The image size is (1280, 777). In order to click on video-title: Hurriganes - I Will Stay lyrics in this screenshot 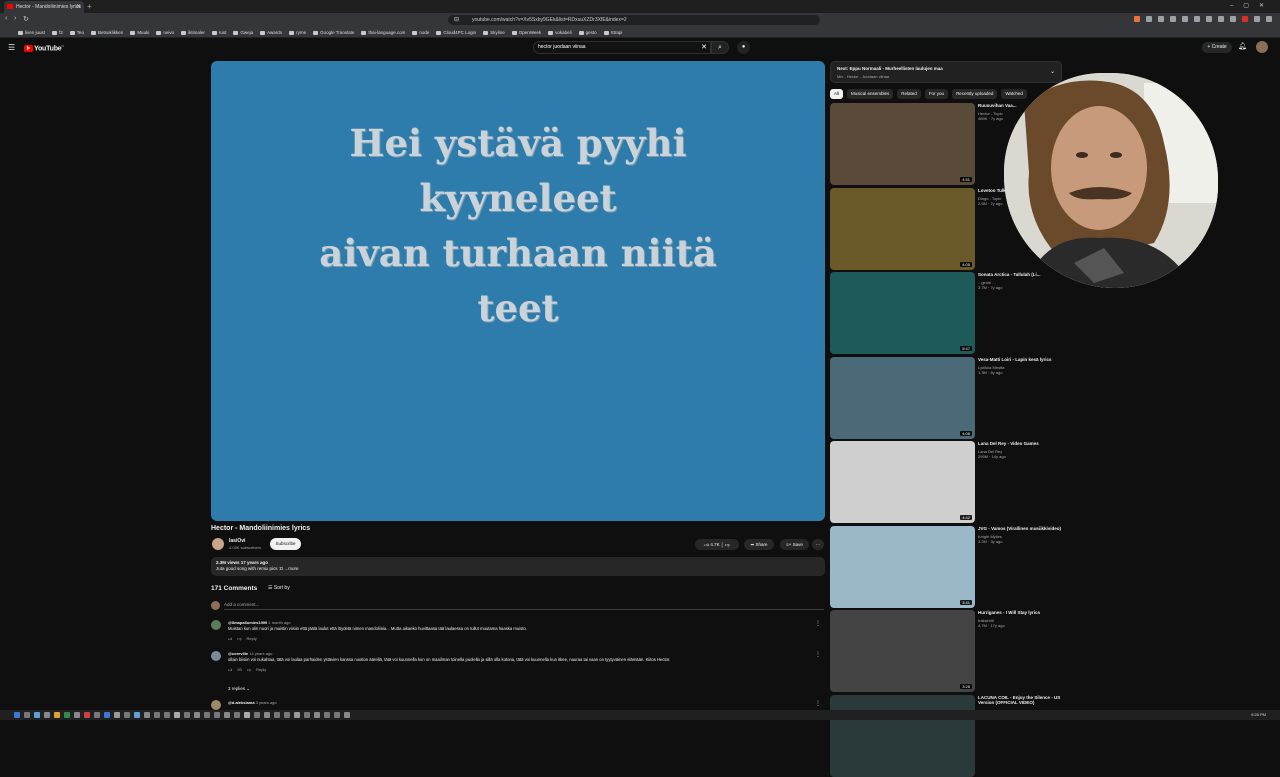, I will do `click(1020, 613)`.